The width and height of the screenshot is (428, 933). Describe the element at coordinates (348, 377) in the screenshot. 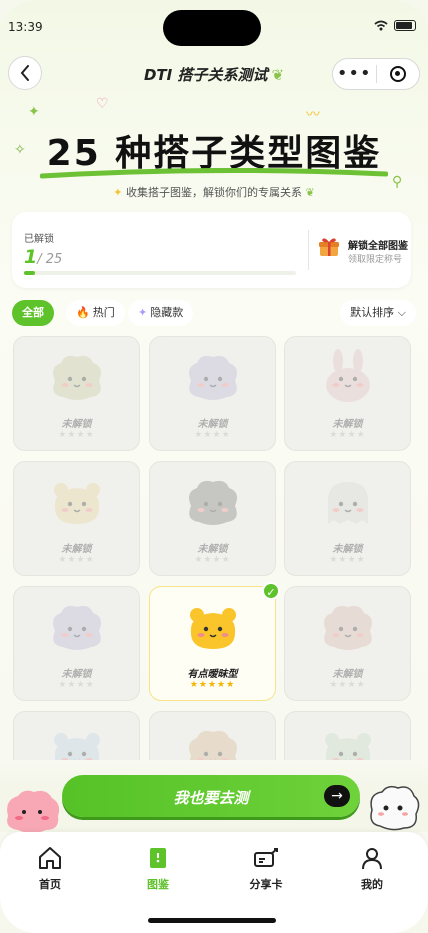

I see `bunny-mascot-icon` at that location.